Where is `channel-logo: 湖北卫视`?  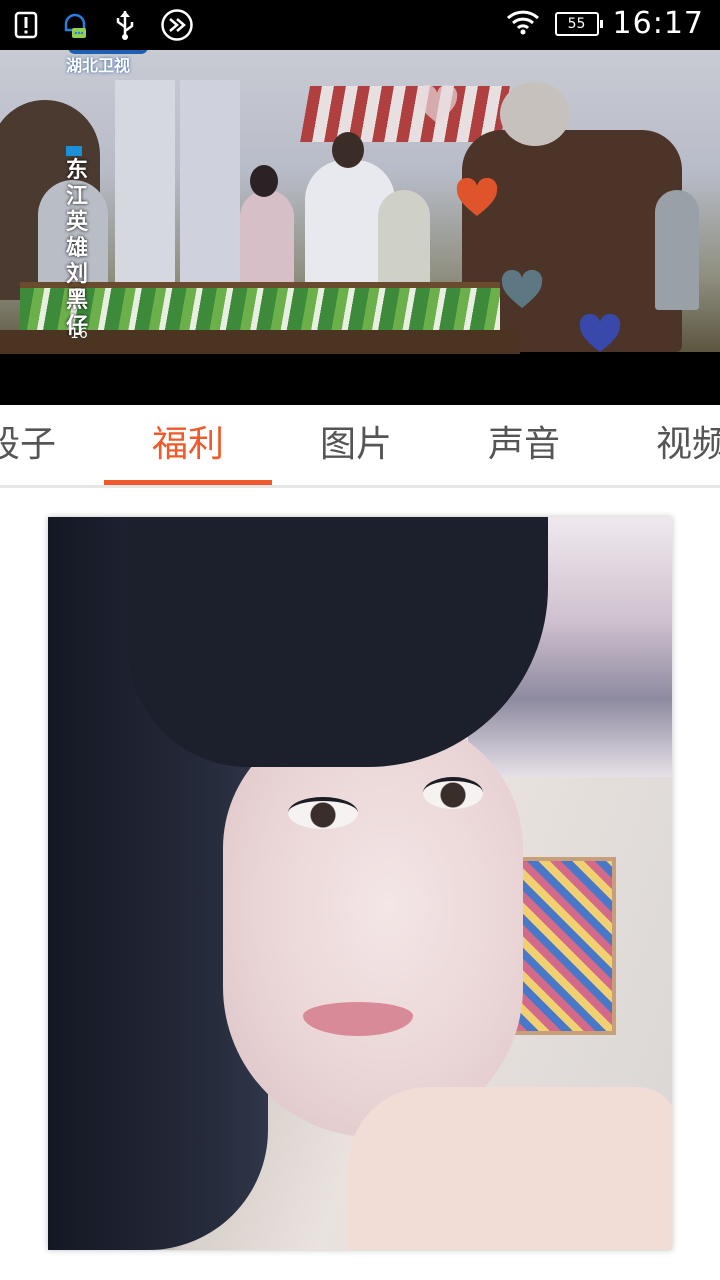 channel-logo: 湖北卫视 is located at coordinates (109, 64).